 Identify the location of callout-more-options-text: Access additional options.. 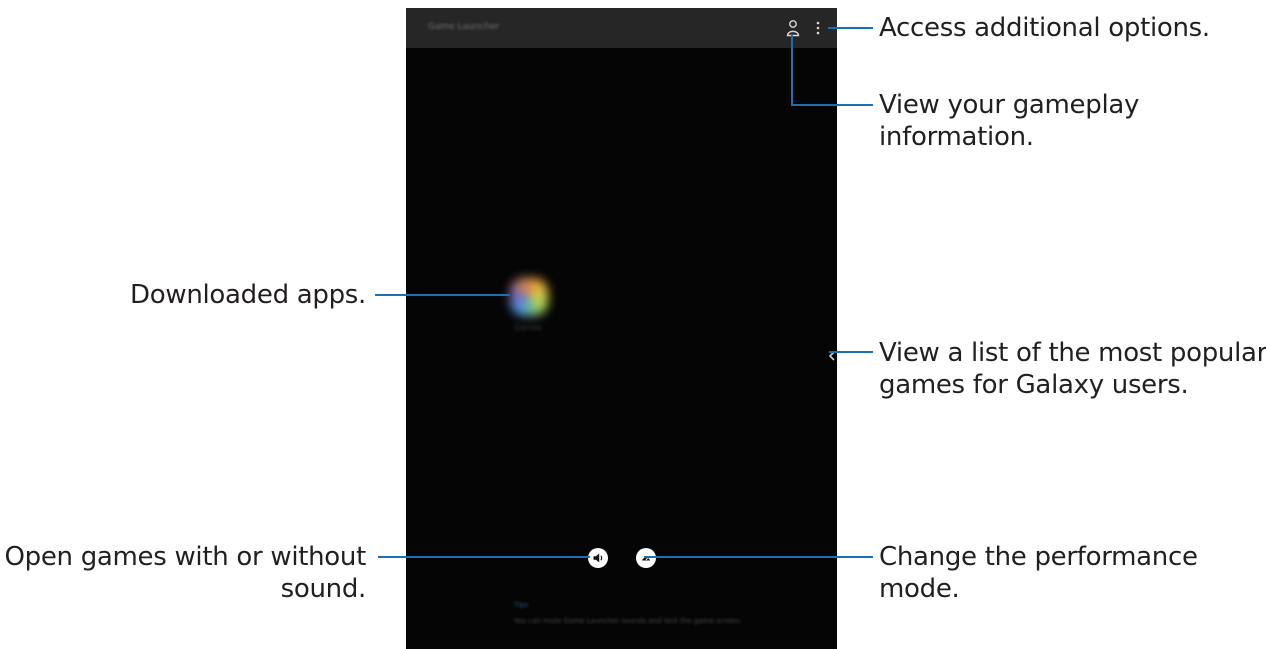
(1044, 28).